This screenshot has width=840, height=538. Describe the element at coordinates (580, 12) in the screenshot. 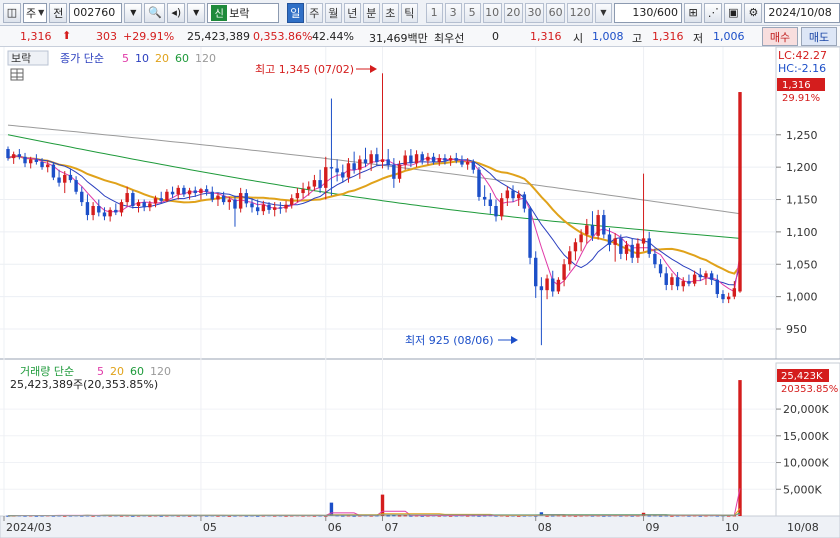

I see `interval-120: 120` at that location.